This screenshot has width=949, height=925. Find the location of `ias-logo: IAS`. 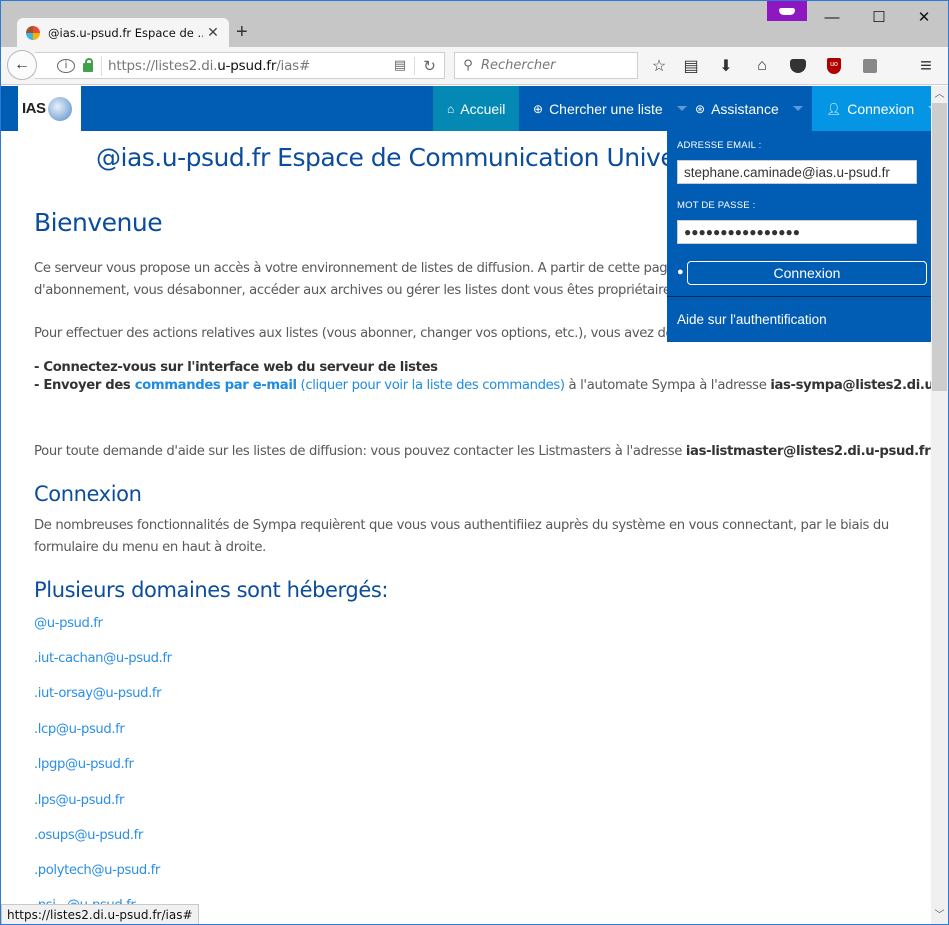

ias-logo: IAS is located at coordinates (49, 108).